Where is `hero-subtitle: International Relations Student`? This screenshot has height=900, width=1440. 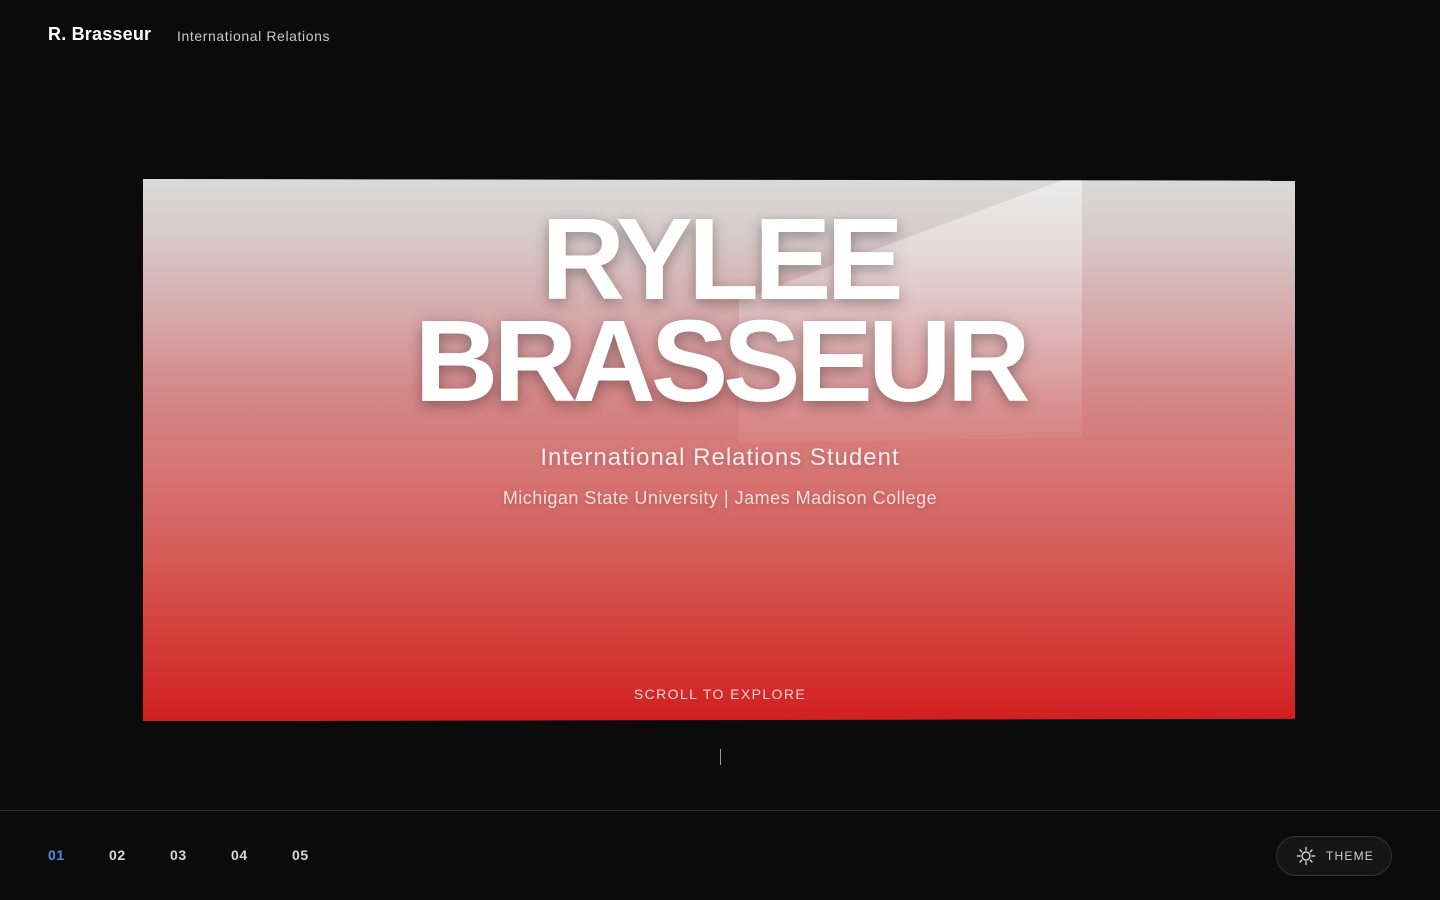 hero-subtitle: International Relations Student is located at coordinates (720, 457).